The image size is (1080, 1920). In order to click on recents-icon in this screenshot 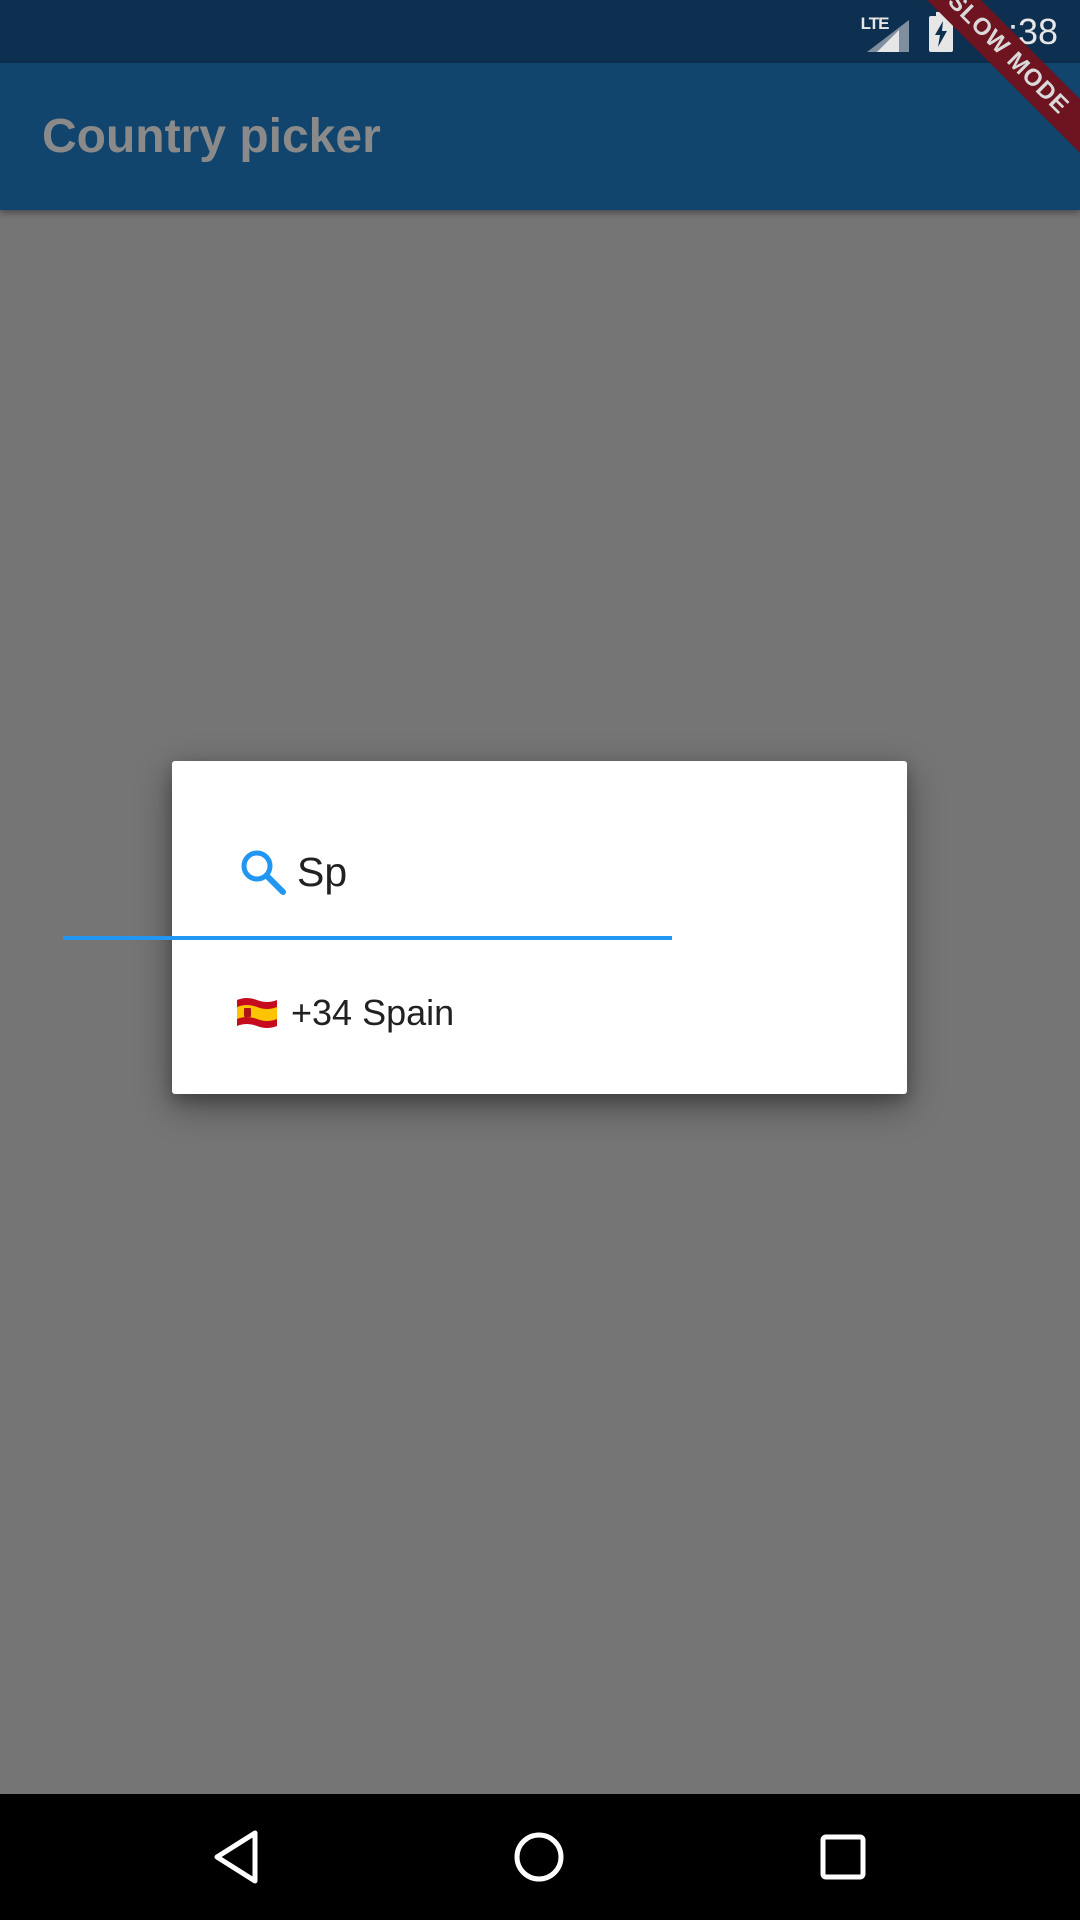, I will do `click(843, 1857)`.